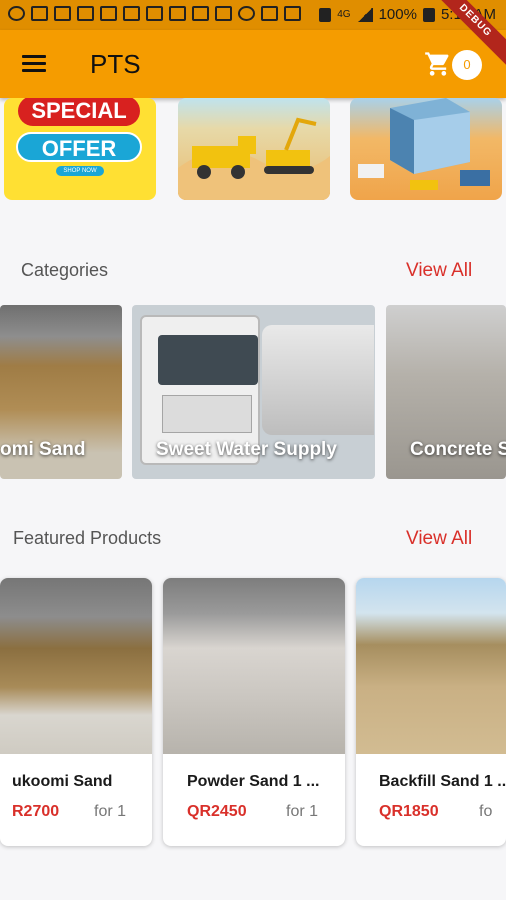  Describe the element at coordinates (85, 13) in the screenshot. I see `missed-call-icon` at that location.